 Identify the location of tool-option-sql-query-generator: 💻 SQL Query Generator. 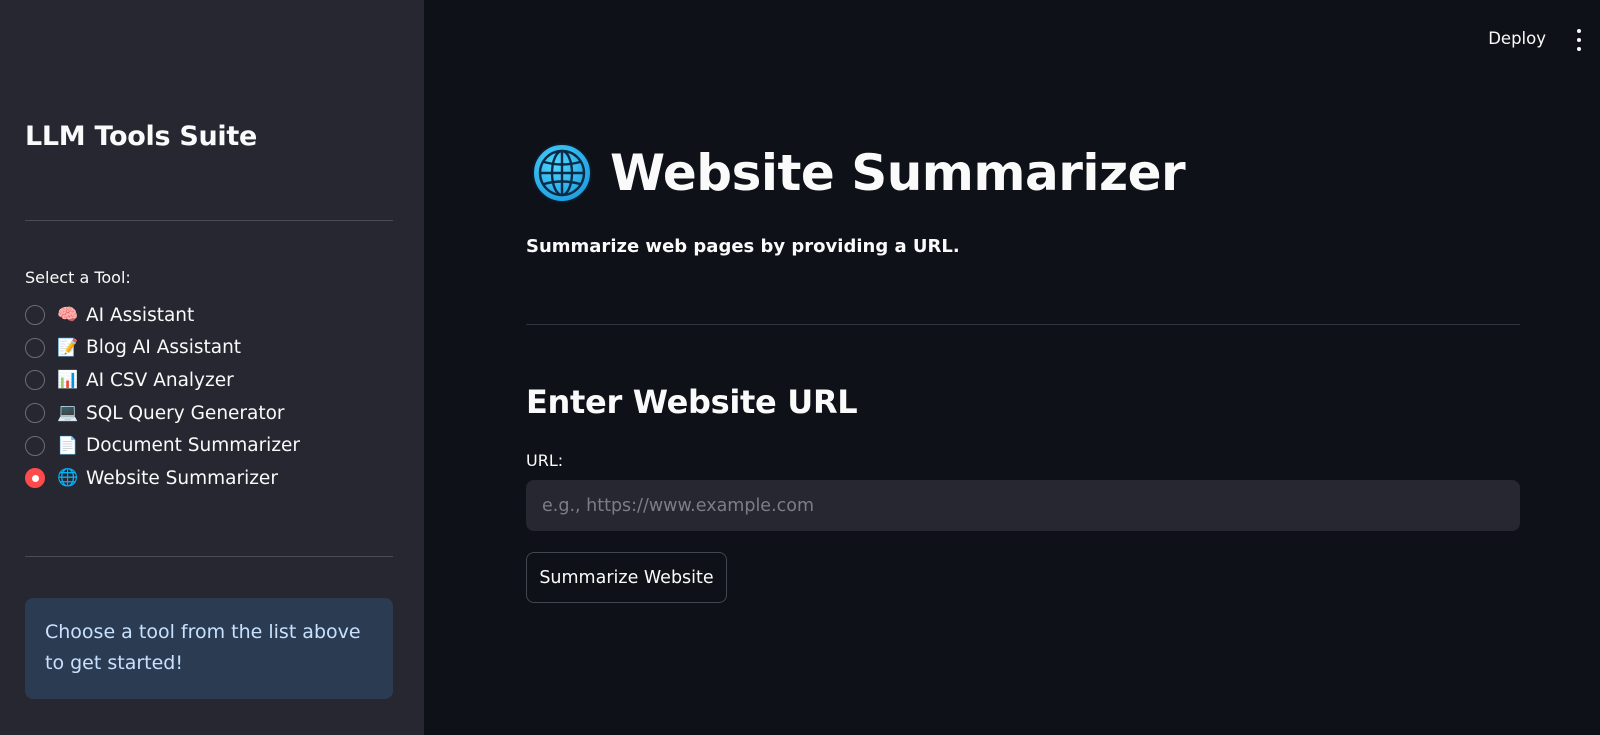
(162, 413).